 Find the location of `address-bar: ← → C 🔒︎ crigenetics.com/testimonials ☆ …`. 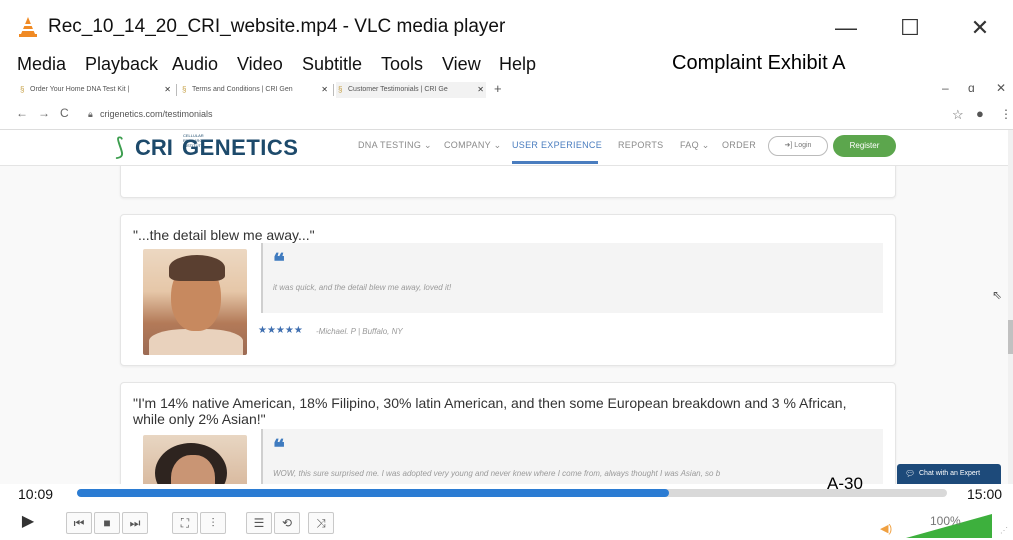

address-bar: ← → C 🔒︎ crigenetics.com/testimonials ☆ … is located at coordinates (506, 115).